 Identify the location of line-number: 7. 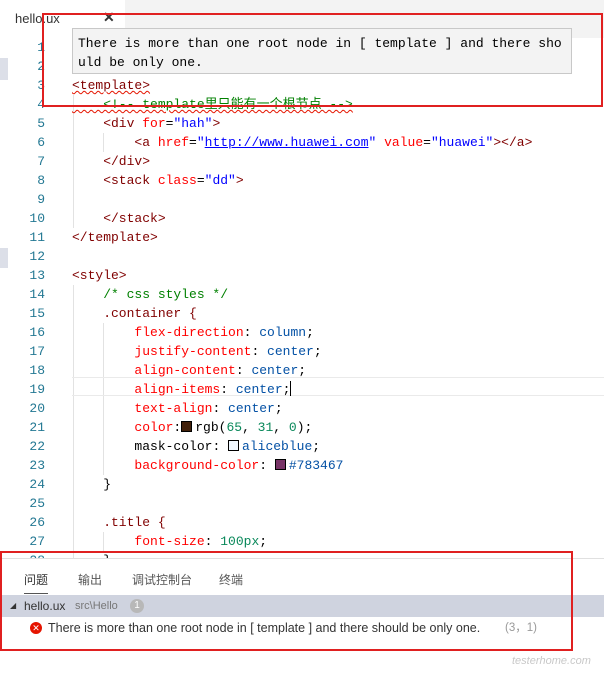
(41, 161).